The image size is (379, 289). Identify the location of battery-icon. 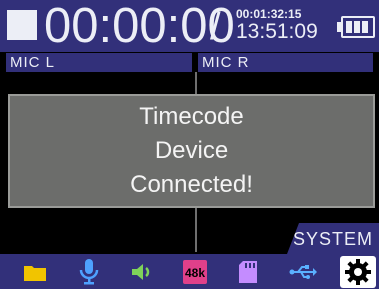
(356, 27).